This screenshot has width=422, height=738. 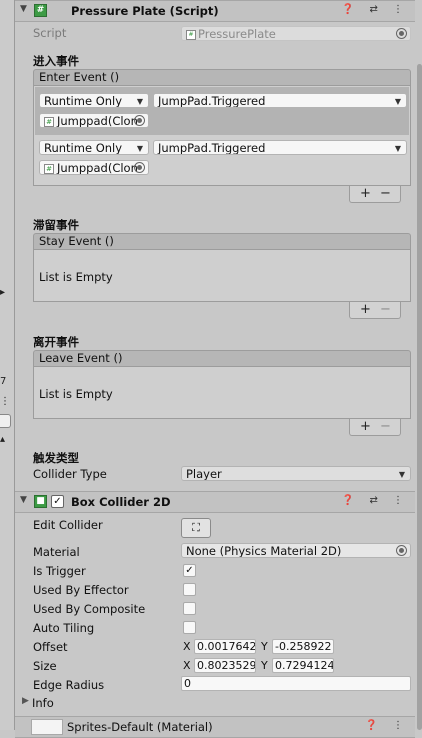 What do you see at coordinates (45, 666) in the screenshot?
I see `size-label: Size` at bounding box center [45, 666].